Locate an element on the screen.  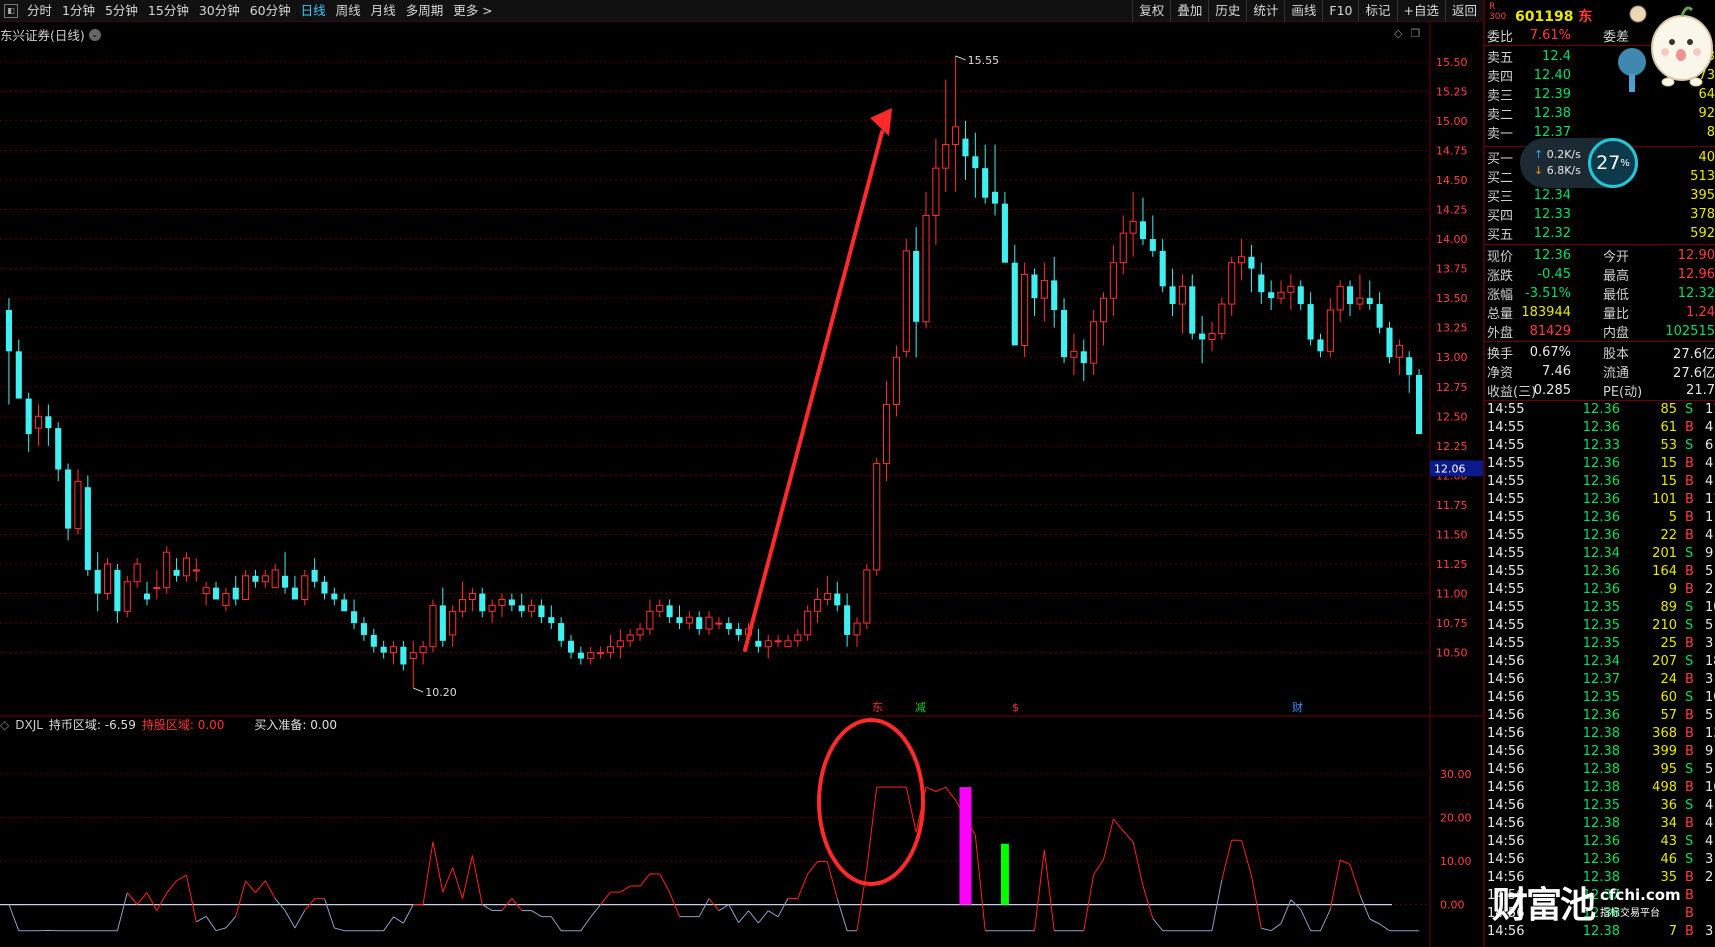
period-tab: 15分钟 is located at coordinates (168, 11).